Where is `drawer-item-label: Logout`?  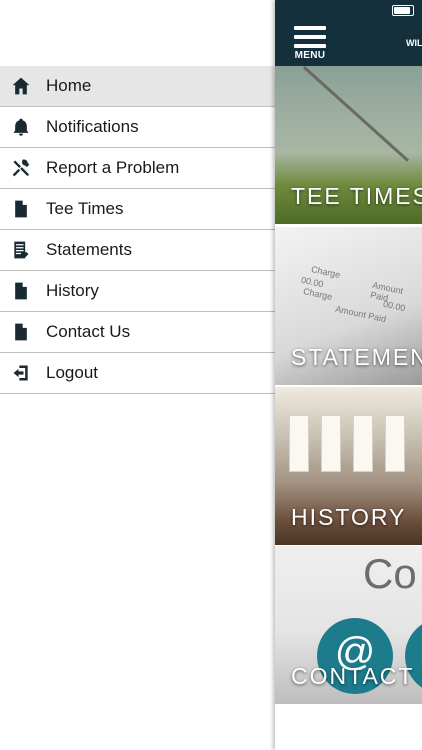 drawer-item-label: Logout is located at coordinates (72, 372).